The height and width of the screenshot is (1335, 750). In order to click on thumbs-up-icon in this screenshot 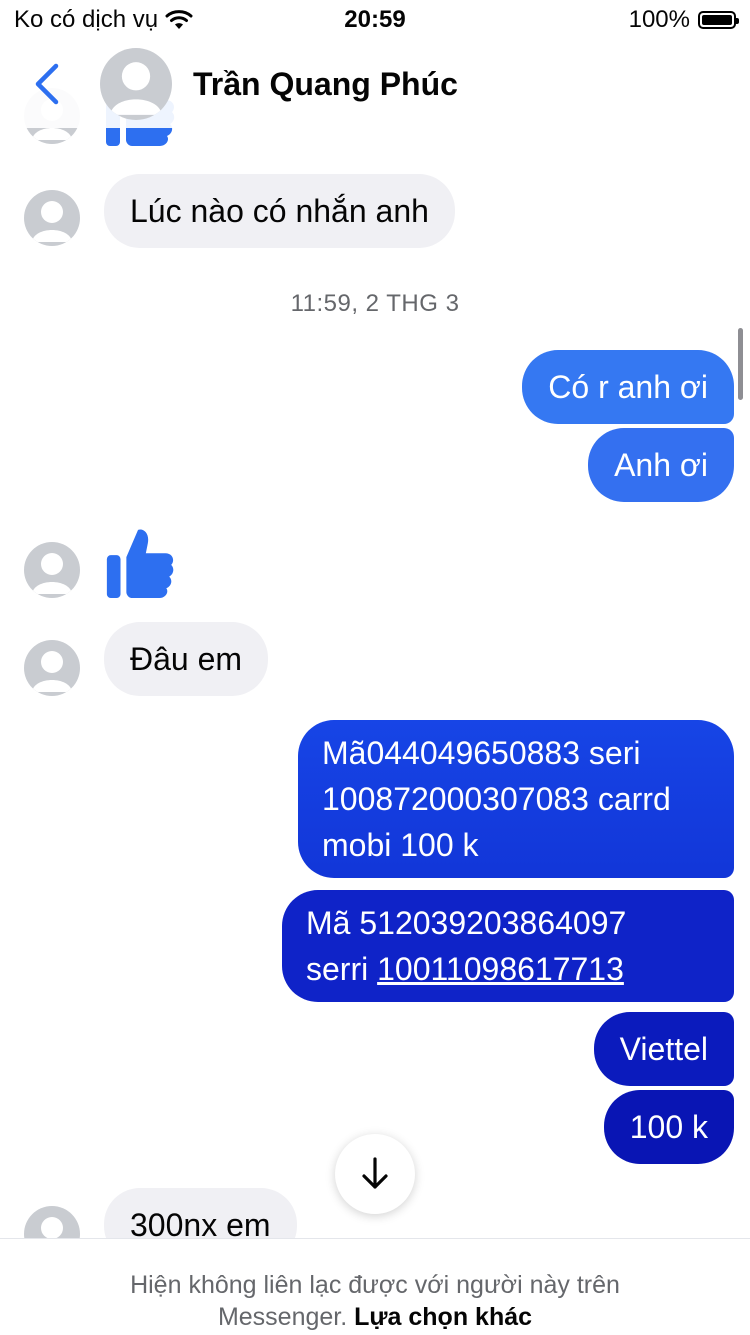, I will do `click(140, 562)`.